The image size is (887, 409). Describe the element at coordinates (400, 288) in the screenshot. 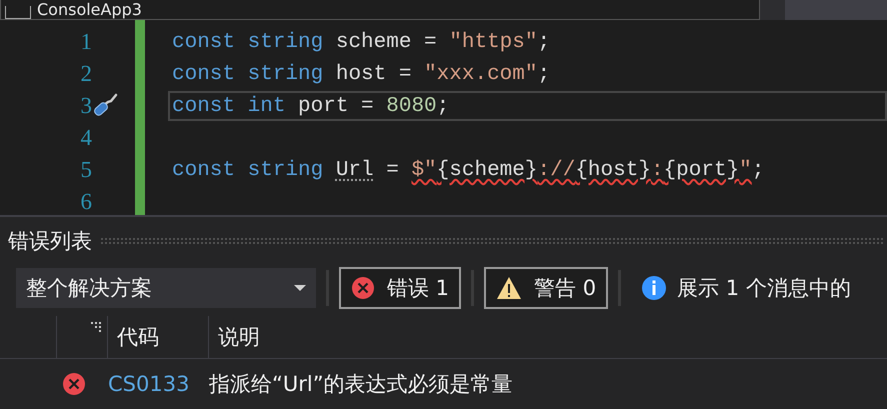

I see `filter-toggle: 错误 1` at that location.